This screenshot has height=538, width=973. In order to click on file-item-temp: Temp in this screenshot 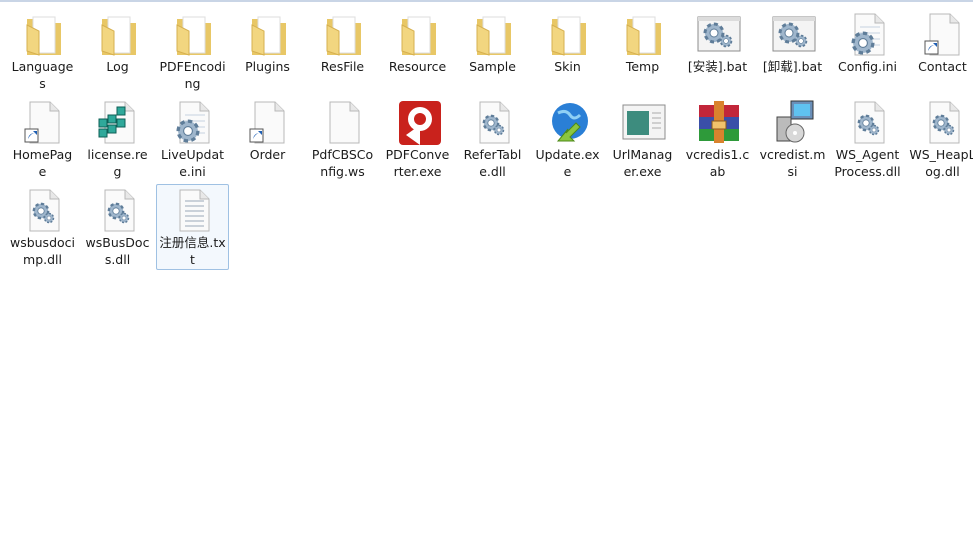, I will do `click(642, 51)`.